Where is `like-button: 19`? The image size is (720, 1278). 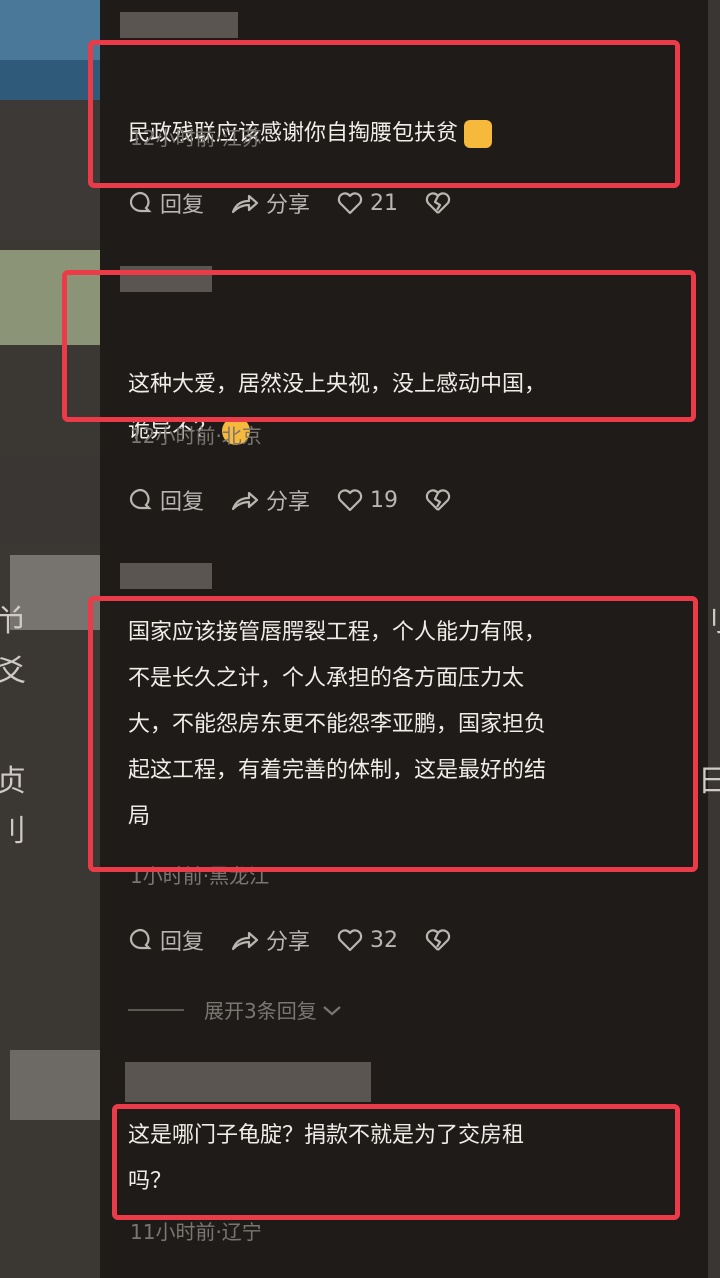
like-button: 19 is located at coordinates (367, 500).